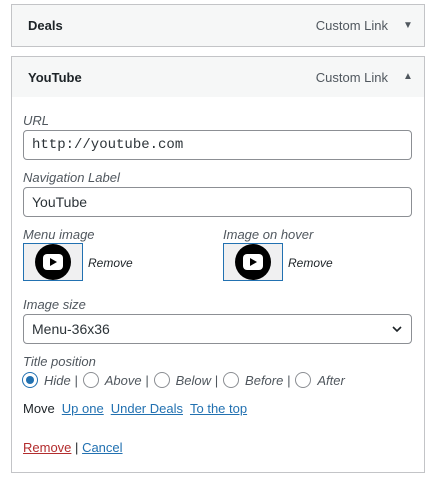 This screenshot has height=484, width=442. What do you see at coordinates (108, 145) in the screenshot?
I see `url-value: http://youtube.com` at bounding box center [108, 145].